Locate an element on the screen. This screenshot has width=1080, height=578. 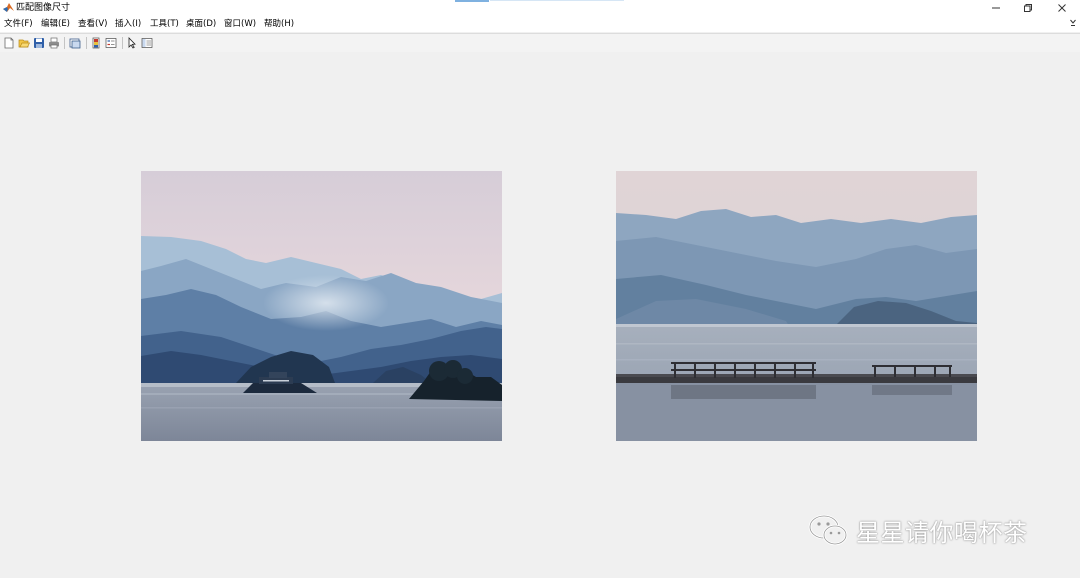
matlab-logo-icon is located at coordinates (8, 7).